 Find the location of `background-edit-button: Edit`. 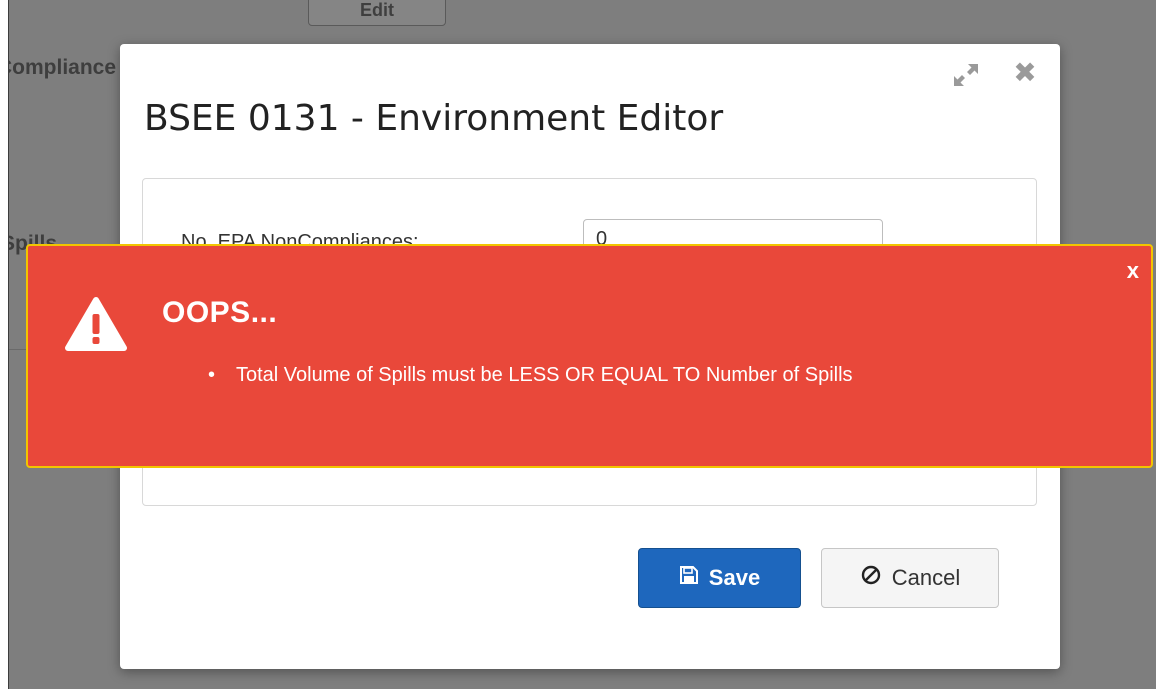

background-edit-button: Edit is located at coordinates (377, 13).